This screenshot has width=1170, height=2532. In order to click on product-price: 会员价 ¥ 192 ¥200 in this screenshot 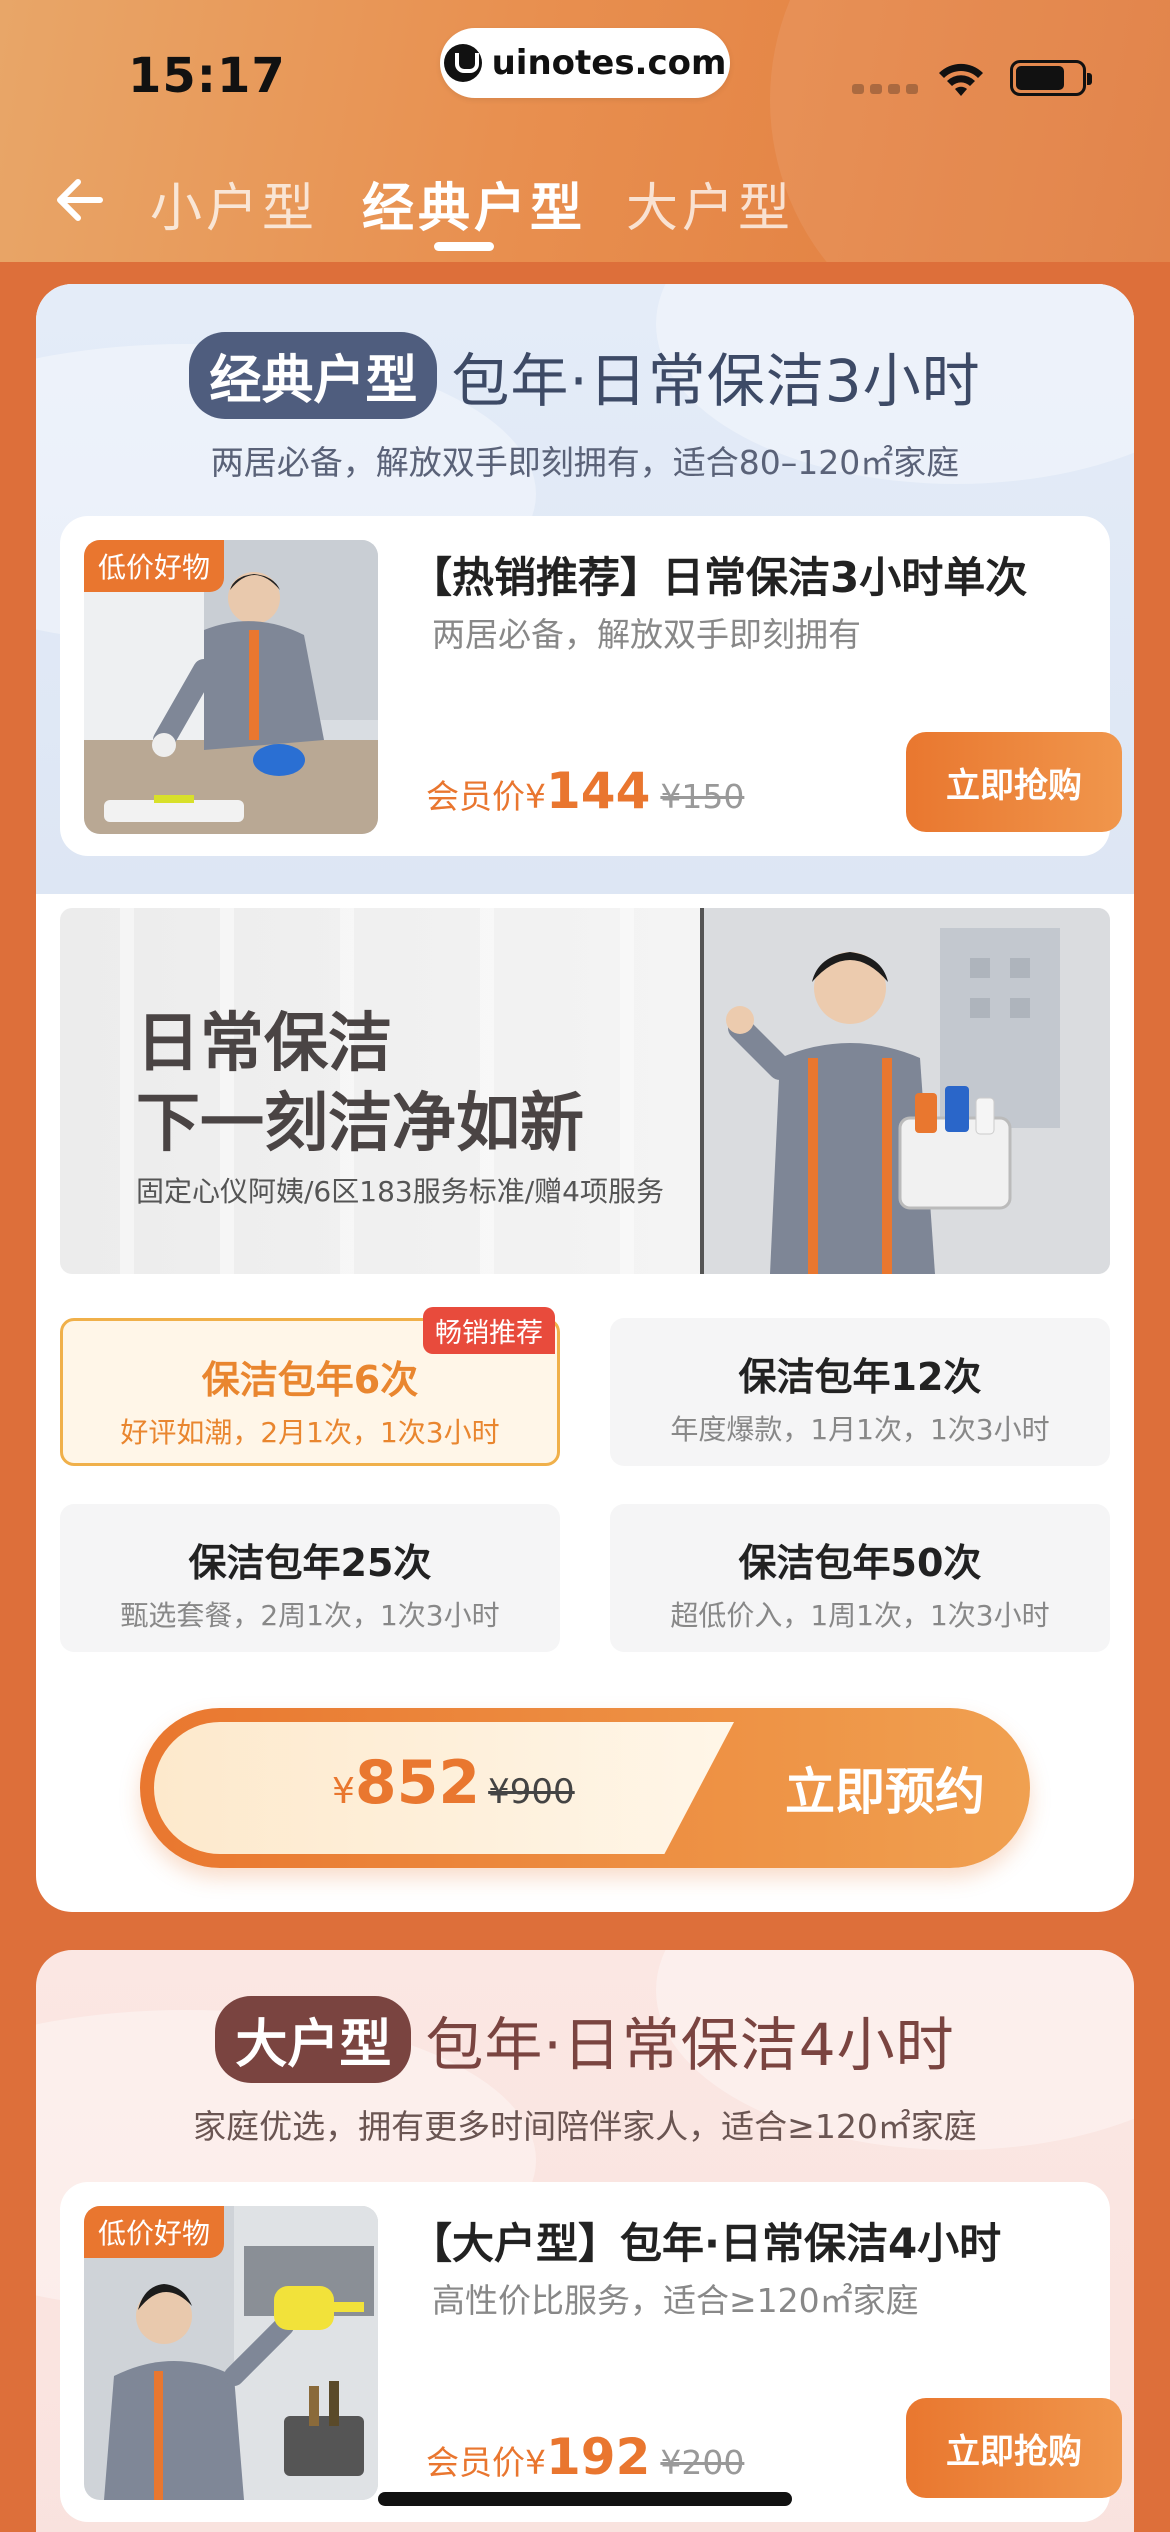, I will do `click(585, 2457)`.